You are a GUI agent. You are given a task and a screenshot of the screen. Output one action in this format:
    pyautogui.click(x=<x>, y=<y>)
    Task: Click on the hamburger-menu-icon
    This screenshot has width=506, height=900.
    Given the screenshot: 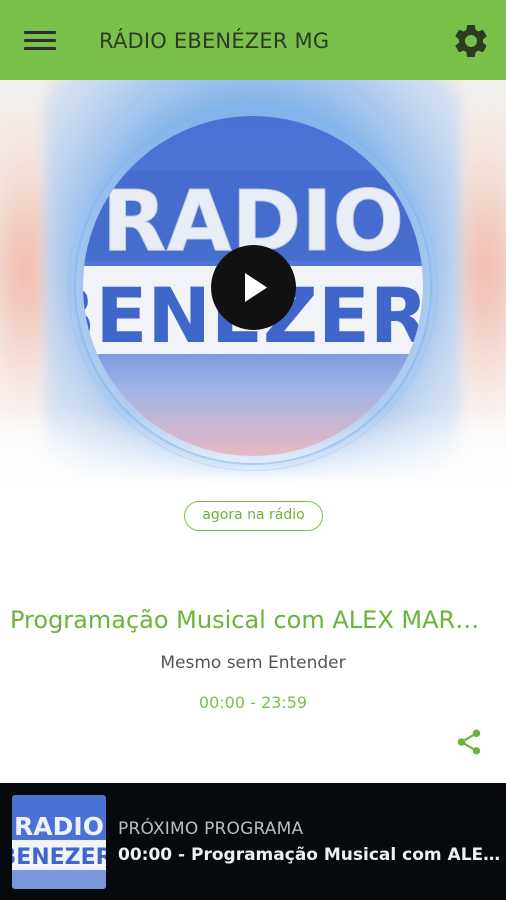 What is the action you would take?
    pyautogui.click(x=40, y=41)
    